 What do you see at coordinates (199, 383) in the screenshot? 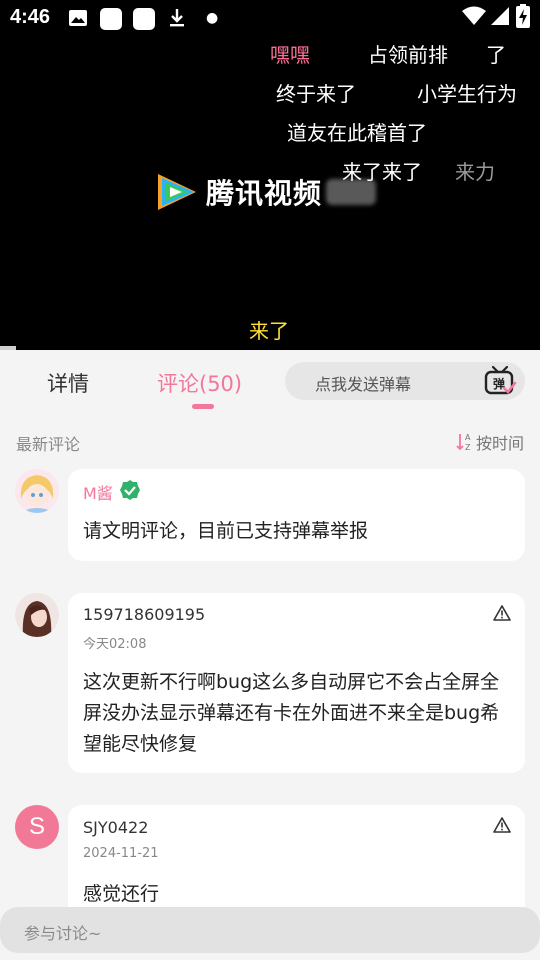
I see `tab-comments: 评论(50)` at bounding box center [199, 383].